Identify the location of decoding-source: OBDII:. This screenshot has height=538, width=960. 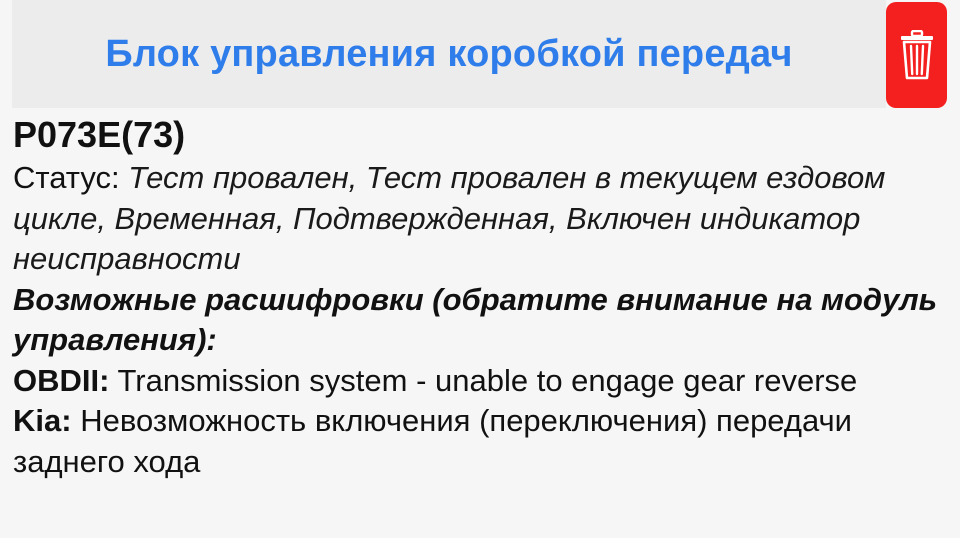
(61, 380).